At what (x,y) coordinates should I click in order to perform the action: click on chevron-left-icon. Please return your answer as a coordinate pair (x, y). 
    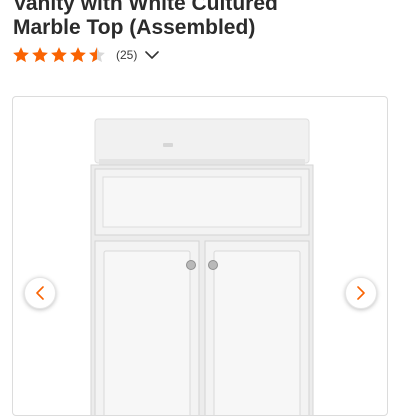
    Looking at the image, I should click on (40, 293).